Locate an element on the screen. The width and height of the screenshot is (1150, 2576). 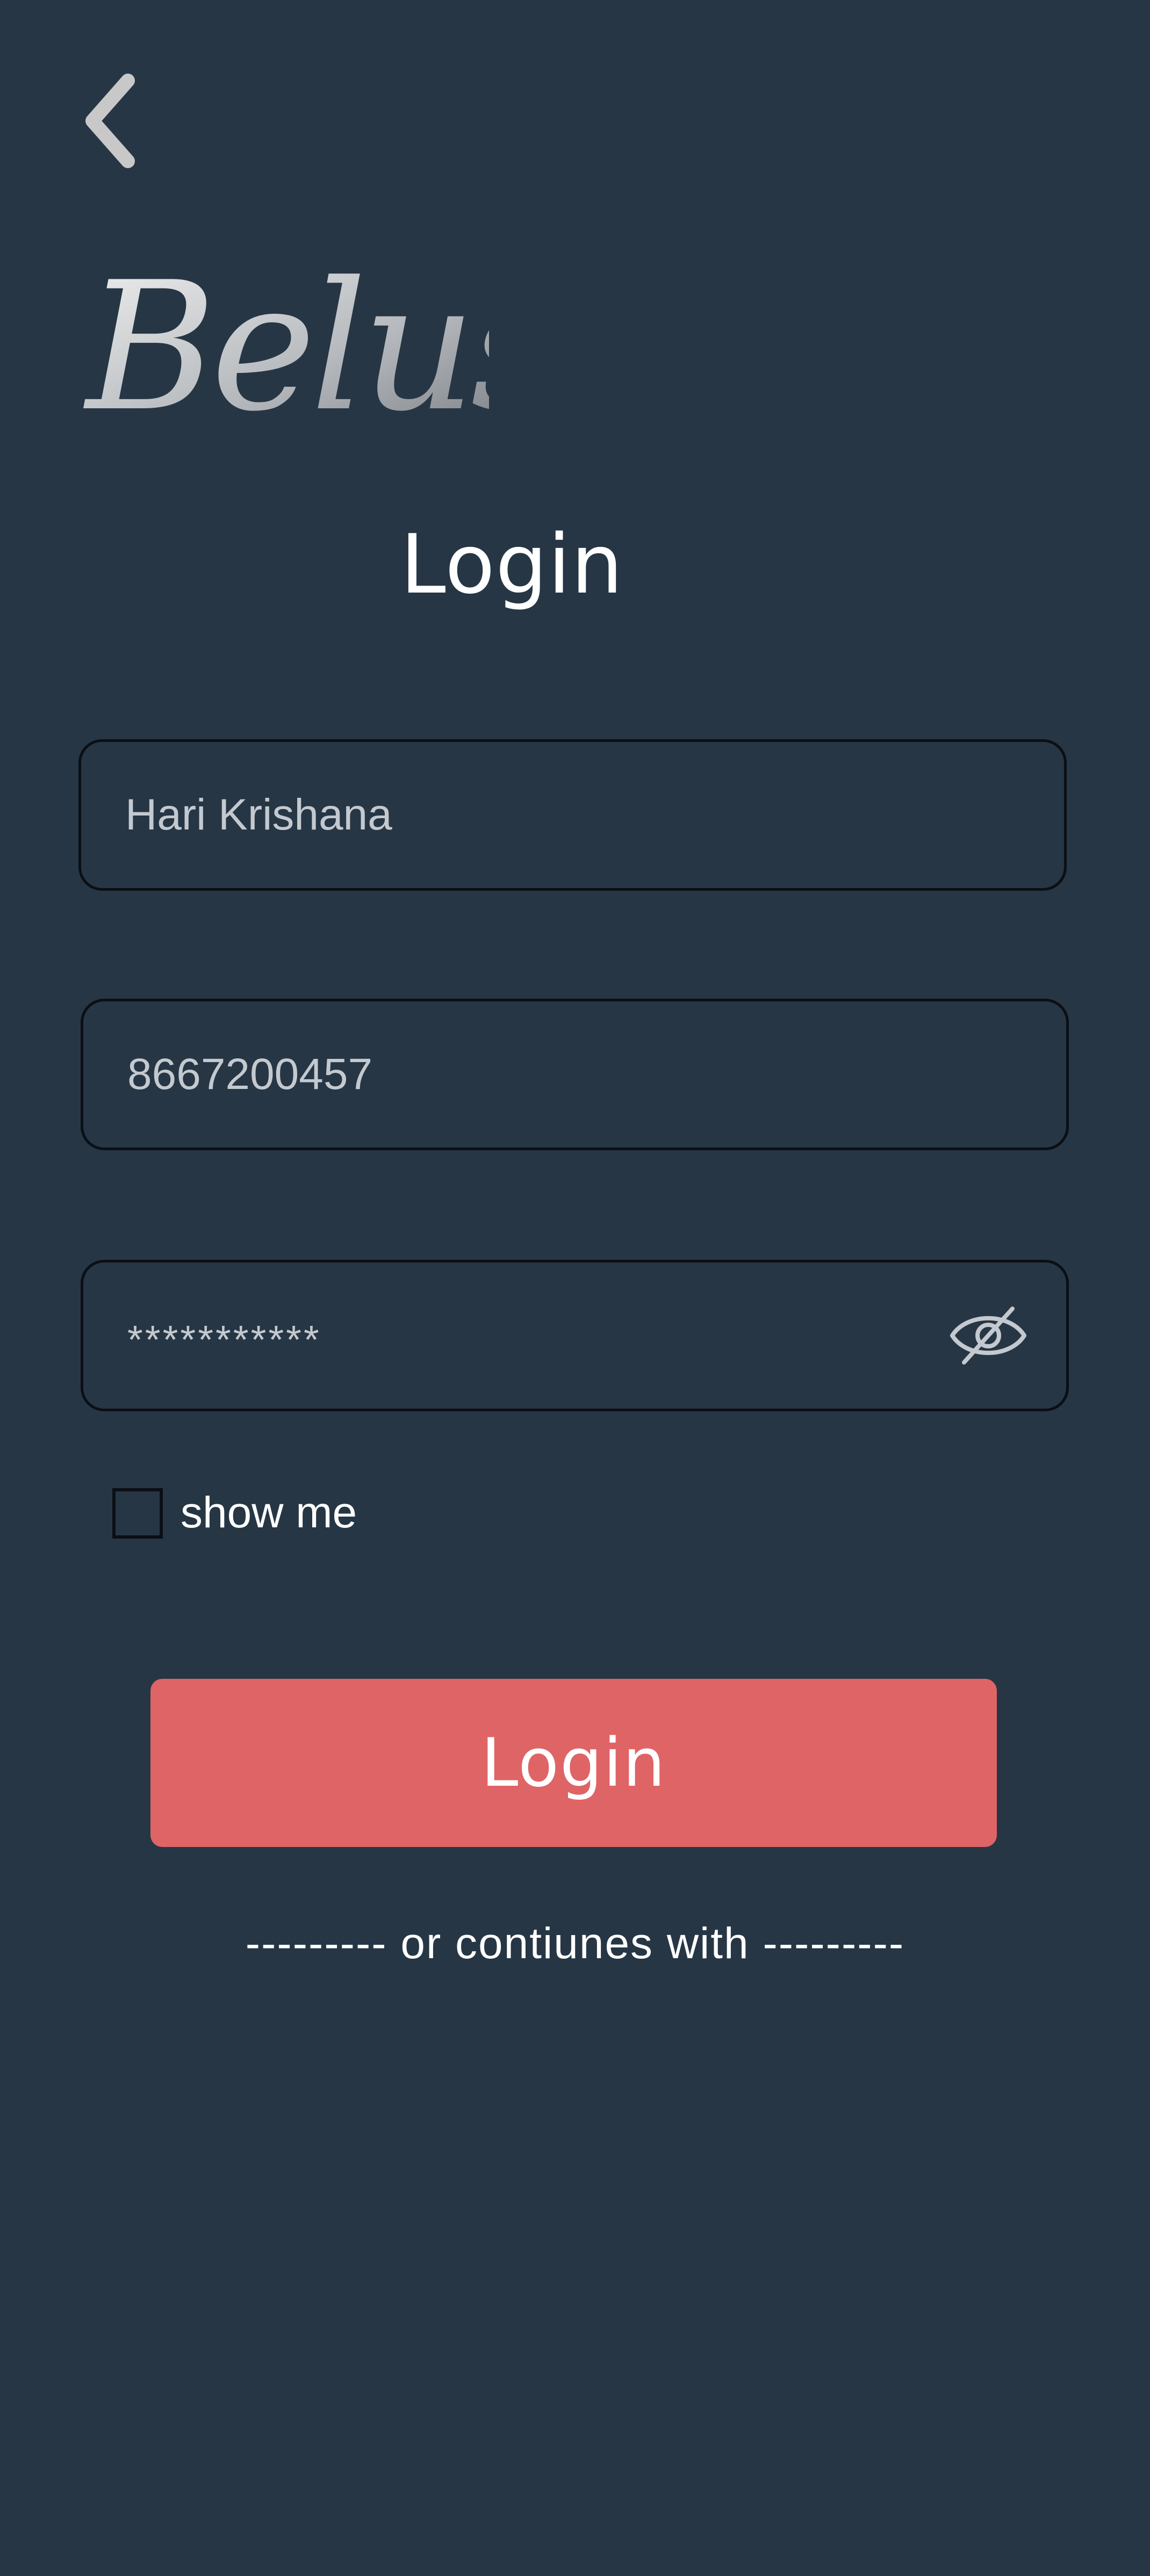
password-visibility-toggle is located at coordinates (988, 1336).